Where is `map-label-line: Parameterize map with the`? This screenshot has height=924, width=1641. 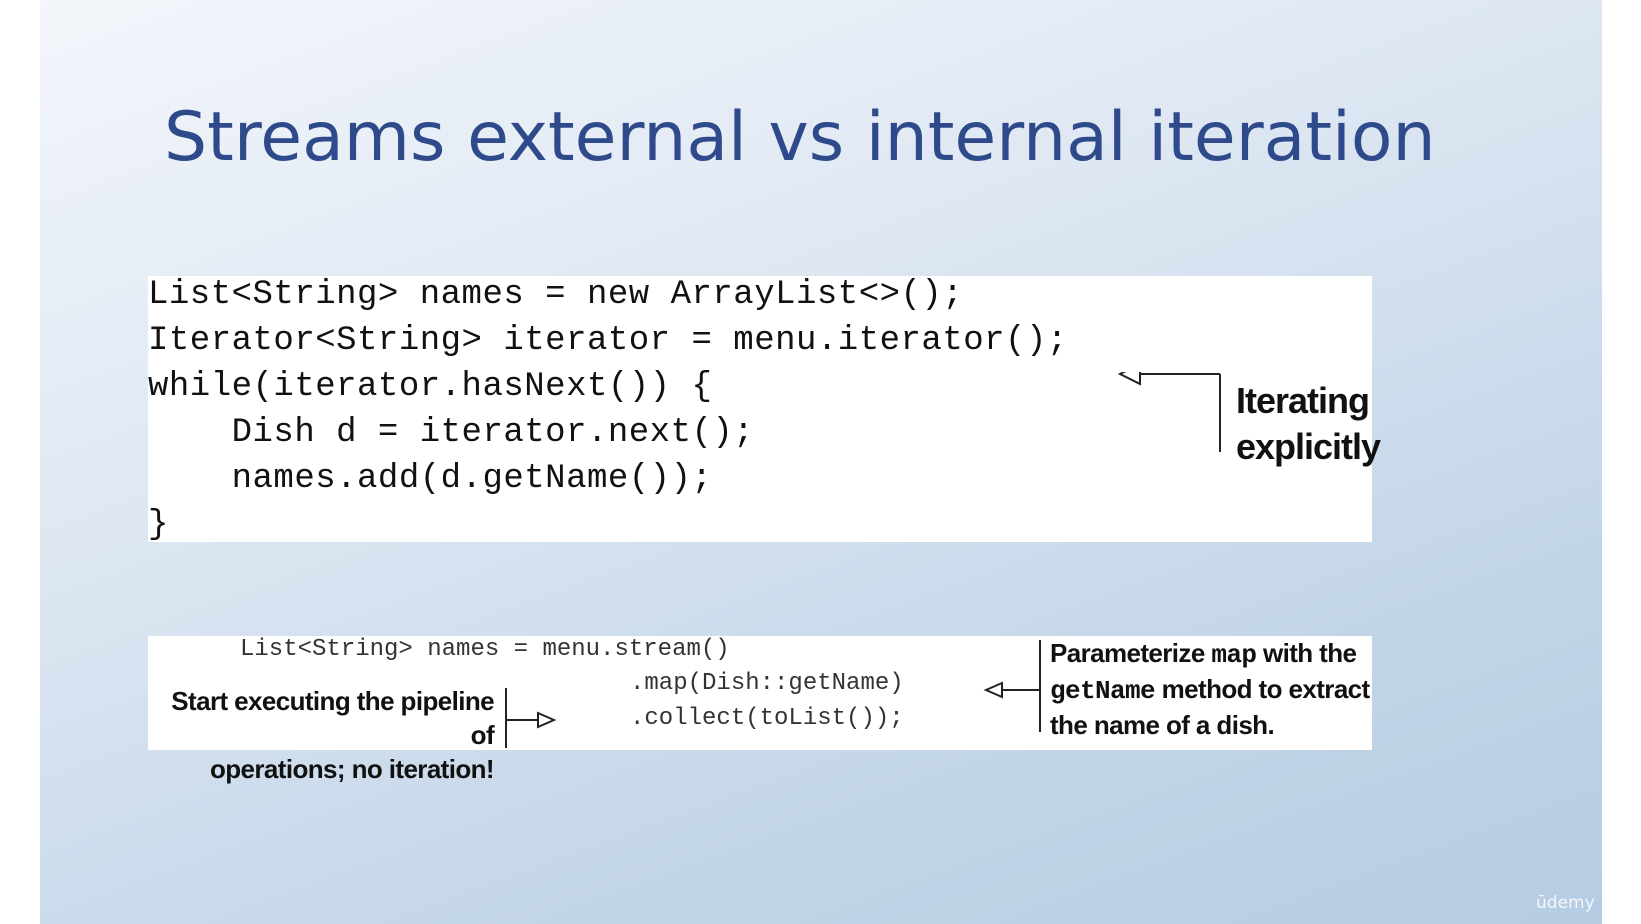
map-label-line: Parameterize map with the is located at coordinates (1215, 654).